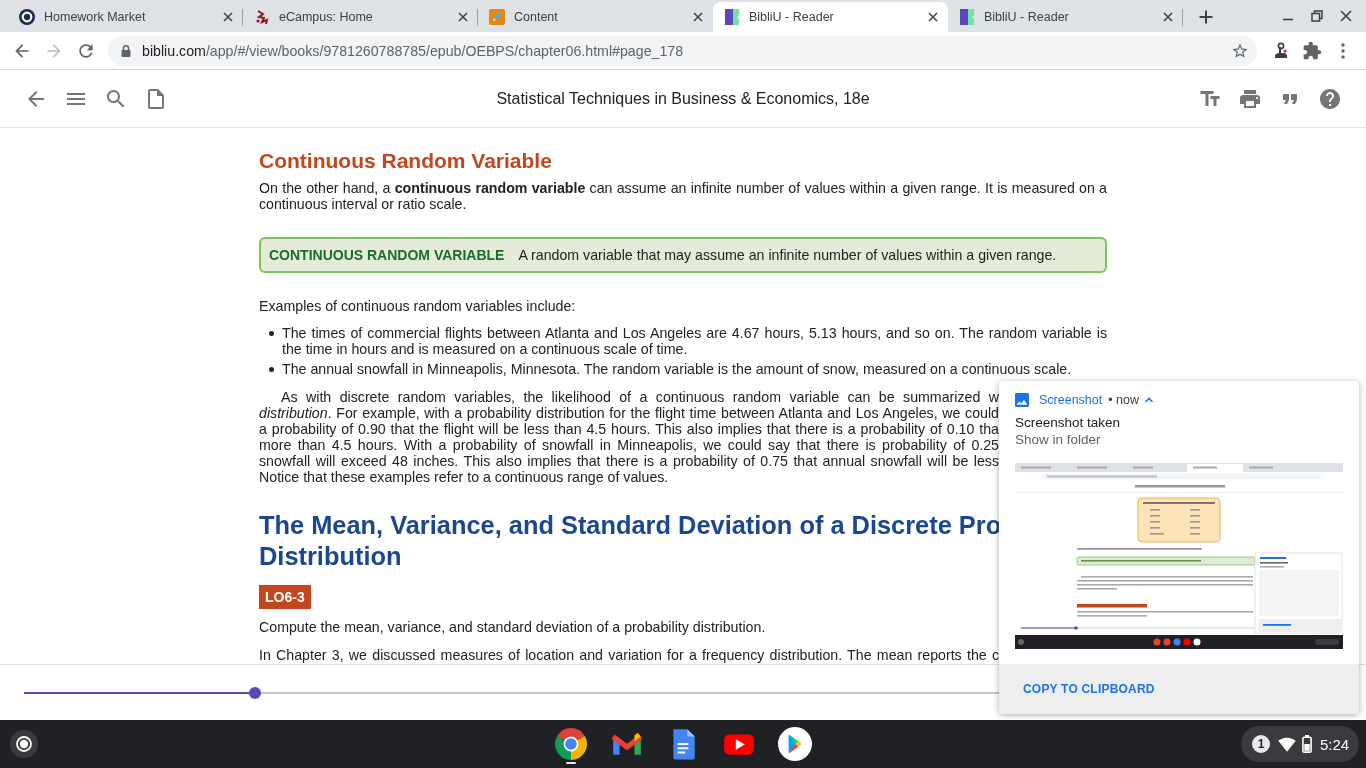  I want to click on address-bar: bibliu.com/app/#/view/books/9781260788785/epub/OEBPS/chapter06.html#page_178, so click(682, 50).